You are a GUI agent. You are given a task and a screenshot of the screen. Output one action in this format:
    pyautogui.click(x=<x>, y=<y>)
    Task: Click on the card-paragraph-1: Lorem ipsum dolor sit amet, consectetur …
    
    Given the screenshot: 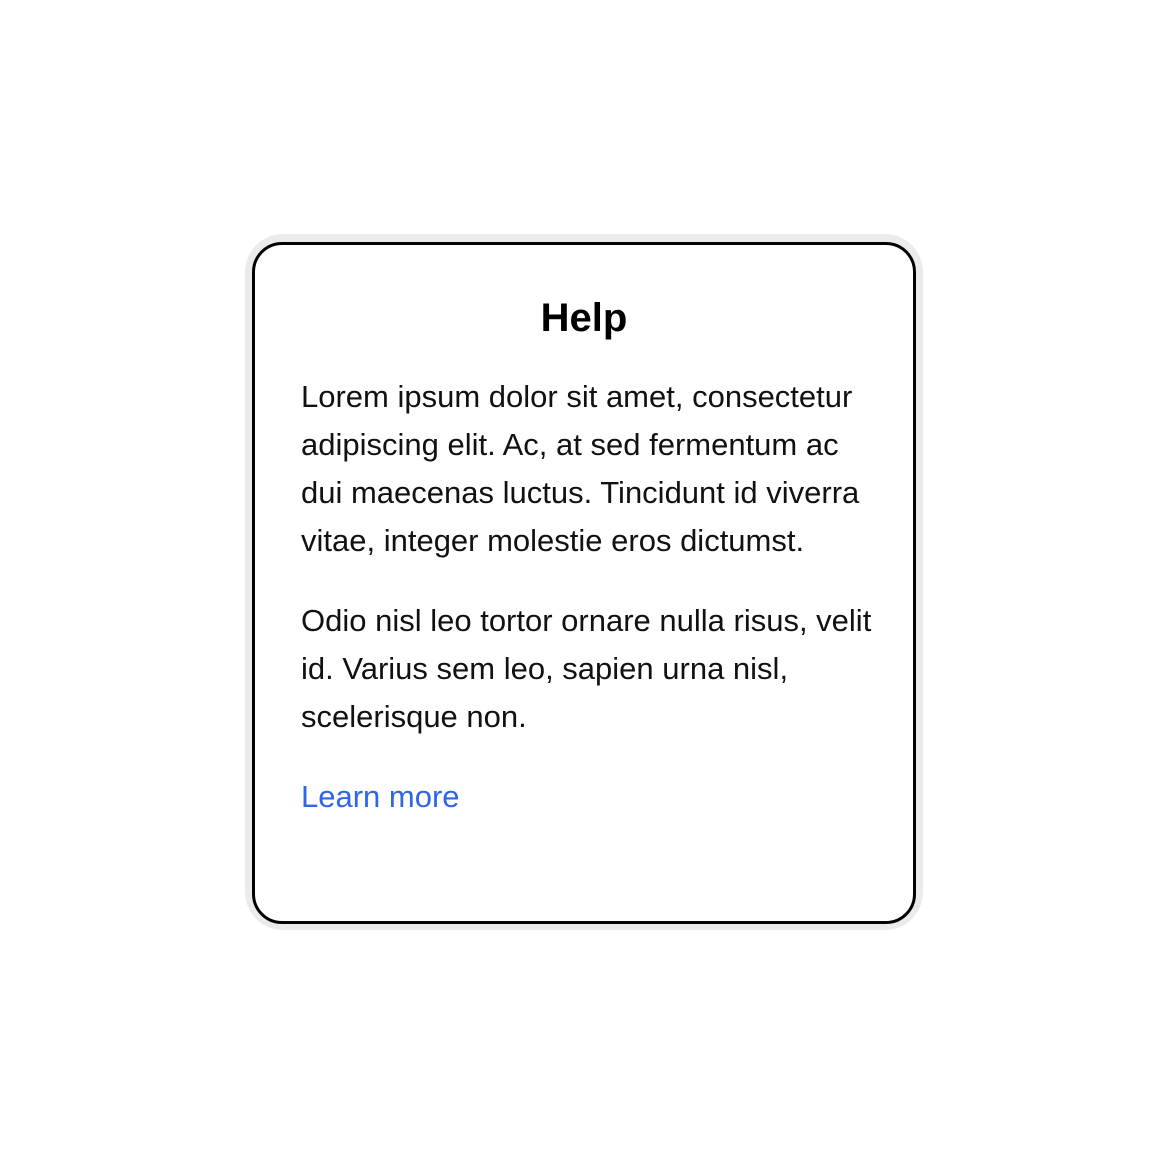 What is the action you would take?
    pyautogui.click(x=580, y=468)
    